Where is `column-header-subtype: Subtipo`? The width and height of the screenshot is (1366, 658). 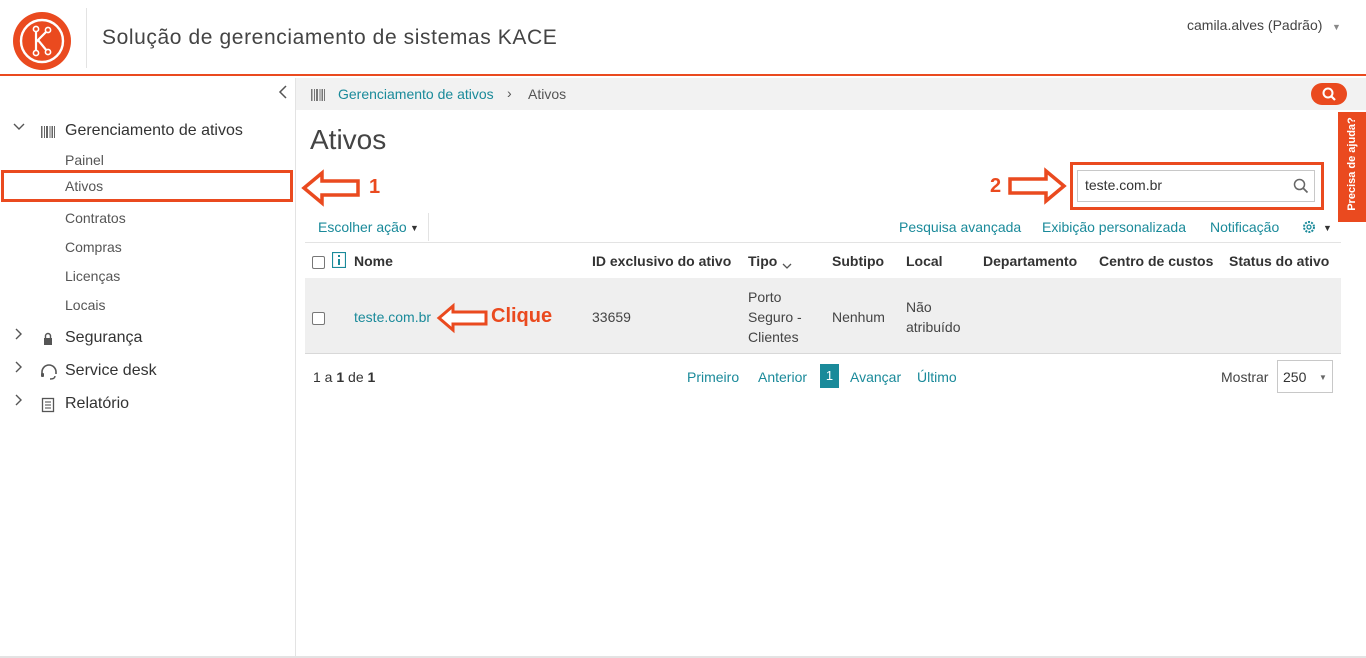
column-header-subtype: Subtipo is located at coordinates (858, 261).